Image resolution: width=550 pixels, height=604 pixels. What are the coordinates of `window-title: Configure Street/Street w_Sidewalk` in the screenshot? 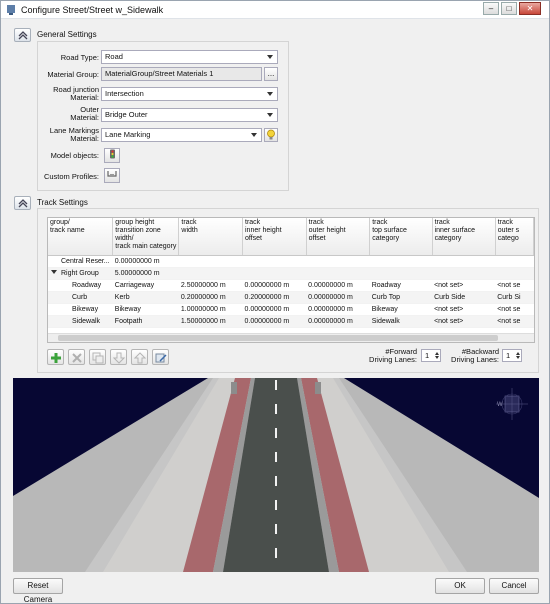 It's located at (92, 10).